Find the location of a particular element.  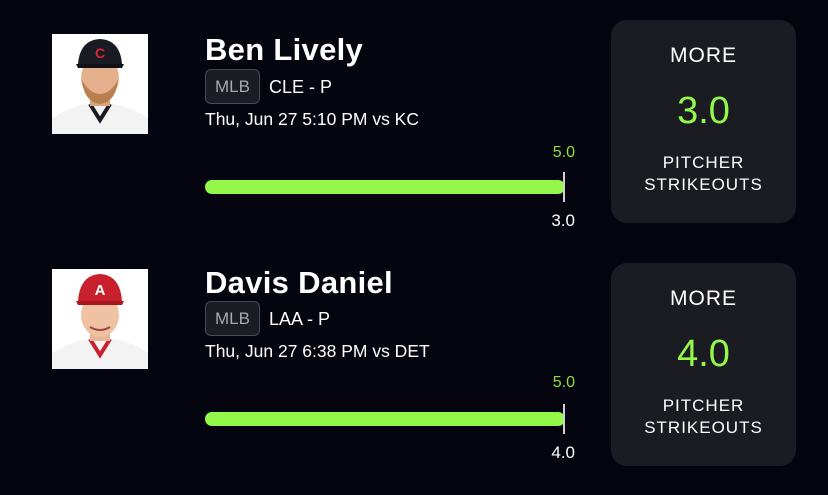

more-pick-card: MORE 4.0 PITCHER STRIKEOUTS is located at coordinates (703, 364).